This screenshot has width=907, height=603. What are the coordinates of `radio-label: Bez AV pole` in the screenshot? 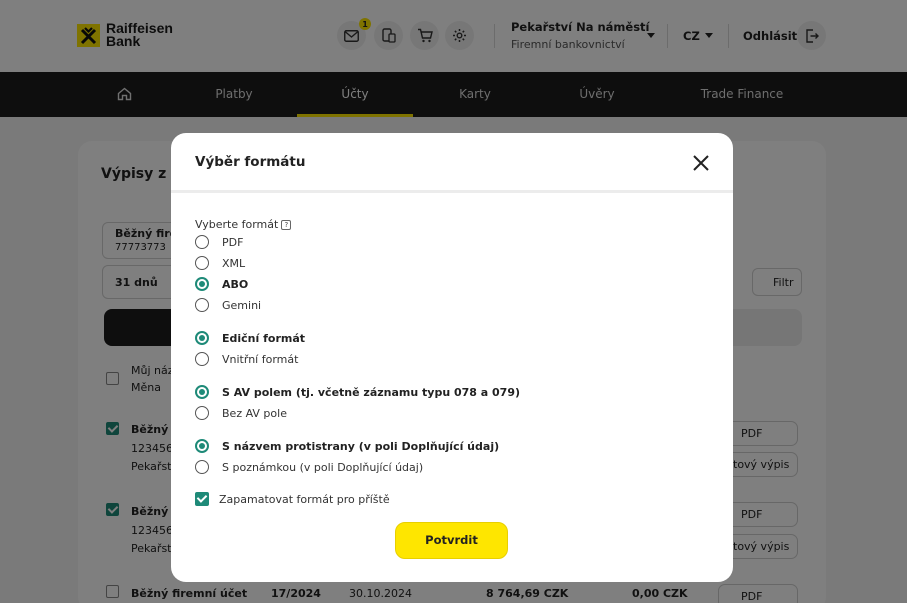 It's located at (254, 413).